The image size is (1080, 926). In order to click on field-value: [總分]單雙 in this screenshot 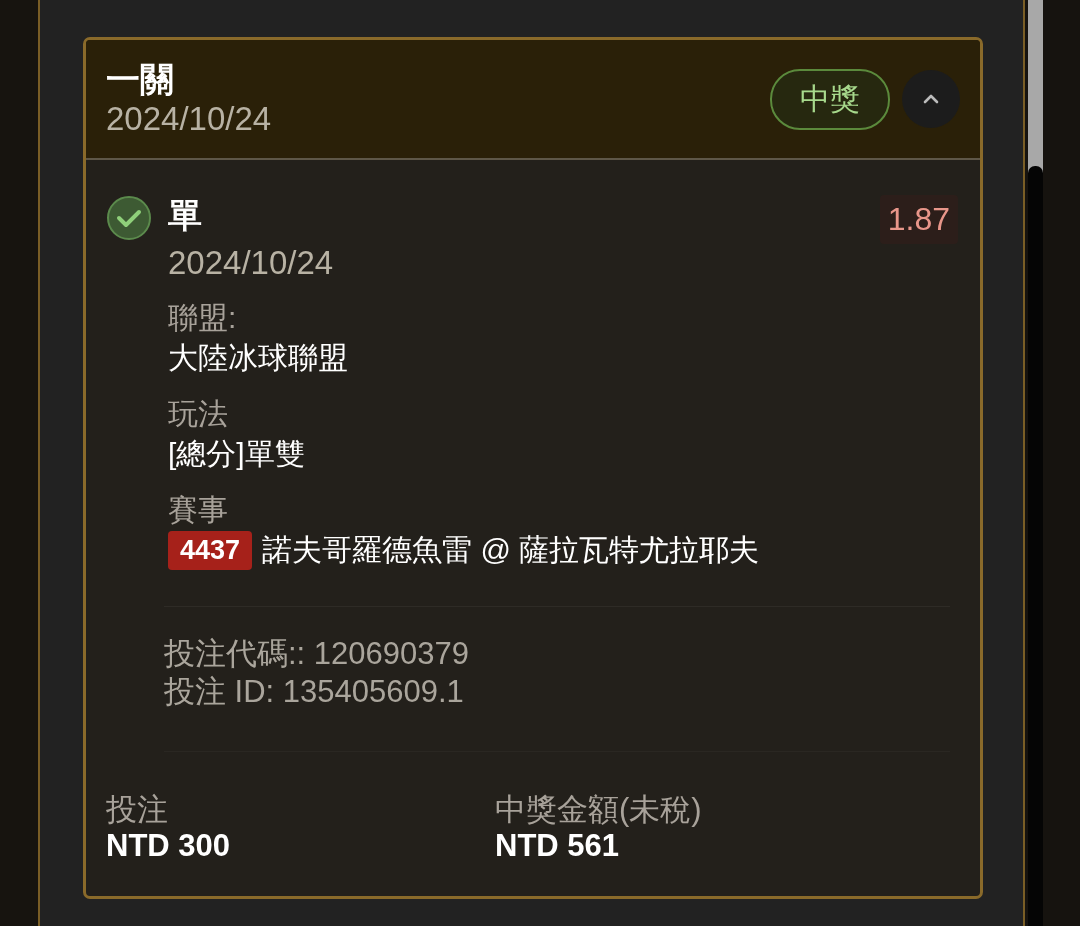, I will do `click(237, 454)`.